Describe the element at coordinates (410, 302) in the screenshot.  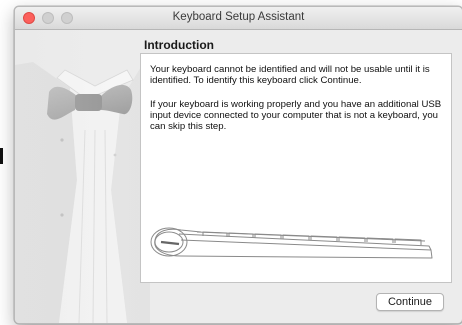
I see `continue-button: Continue` at that location.